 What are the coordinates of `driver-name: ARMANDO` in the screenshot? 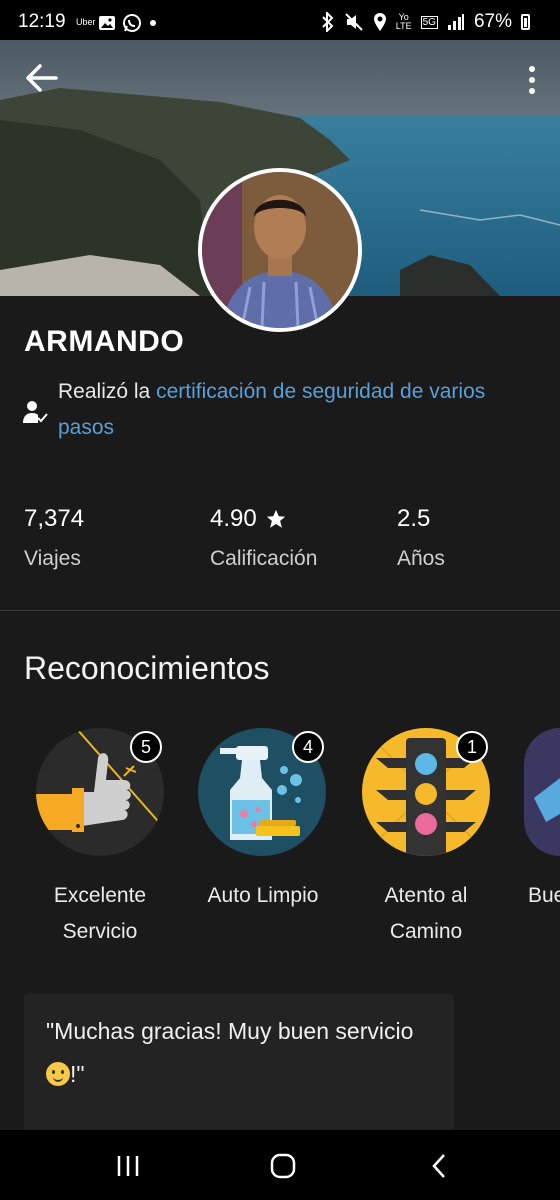 It's located at (104, 341).